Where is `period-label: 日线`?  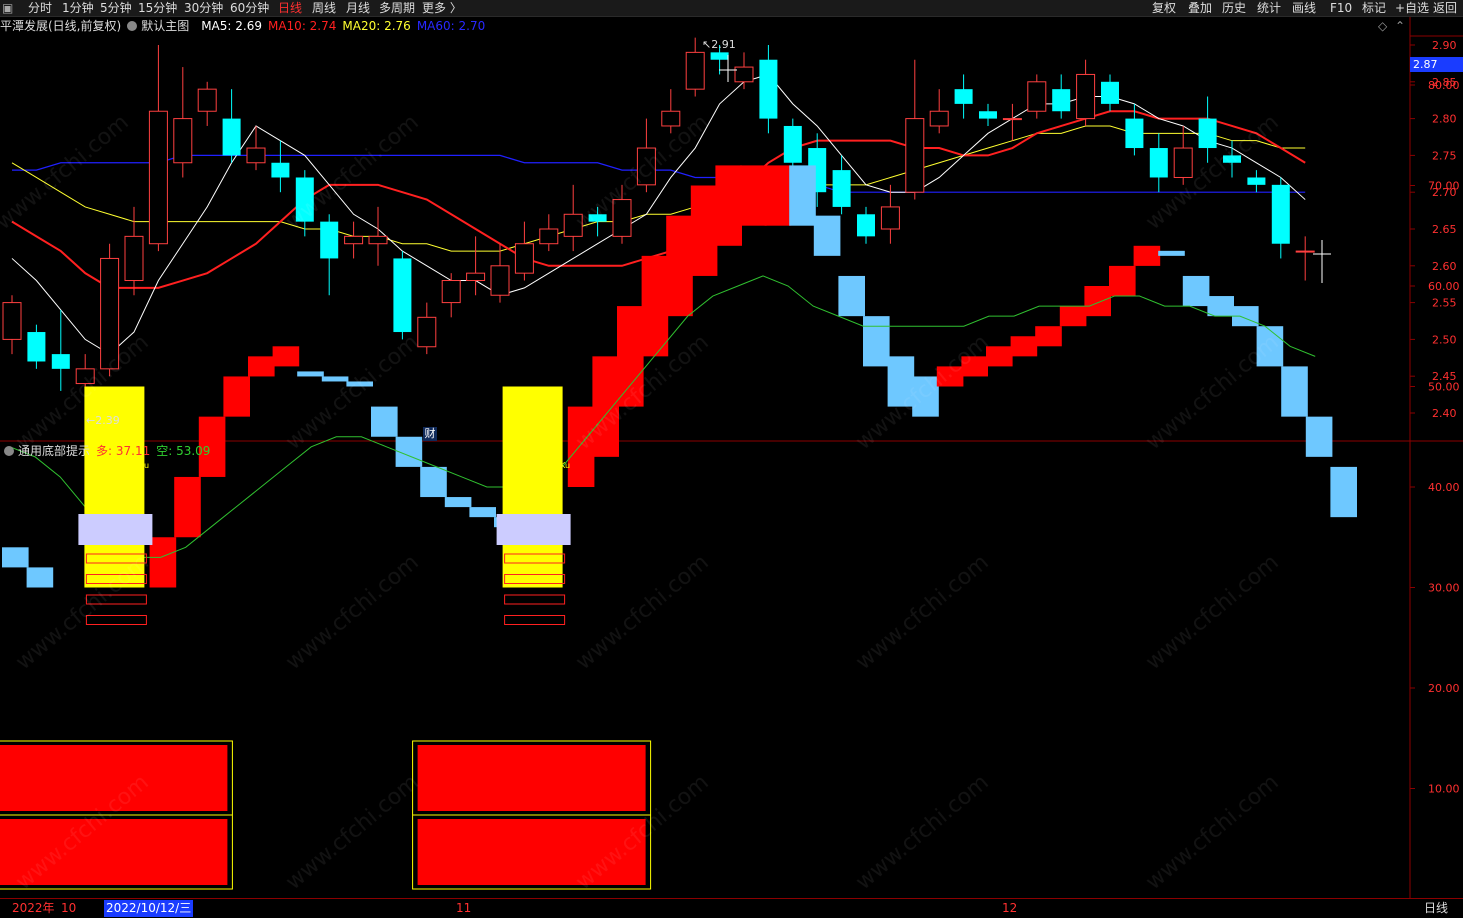 period-label: 日线 is located at coordinates (1436, 908).